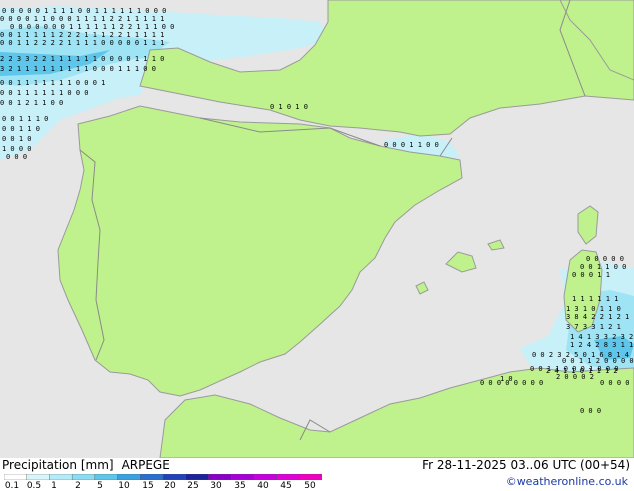  What do you see at coordinates (567, 481) in the screenshot?
I see `credit-link: ©weatheronline.co.uk` at bounding box center [567, 481].